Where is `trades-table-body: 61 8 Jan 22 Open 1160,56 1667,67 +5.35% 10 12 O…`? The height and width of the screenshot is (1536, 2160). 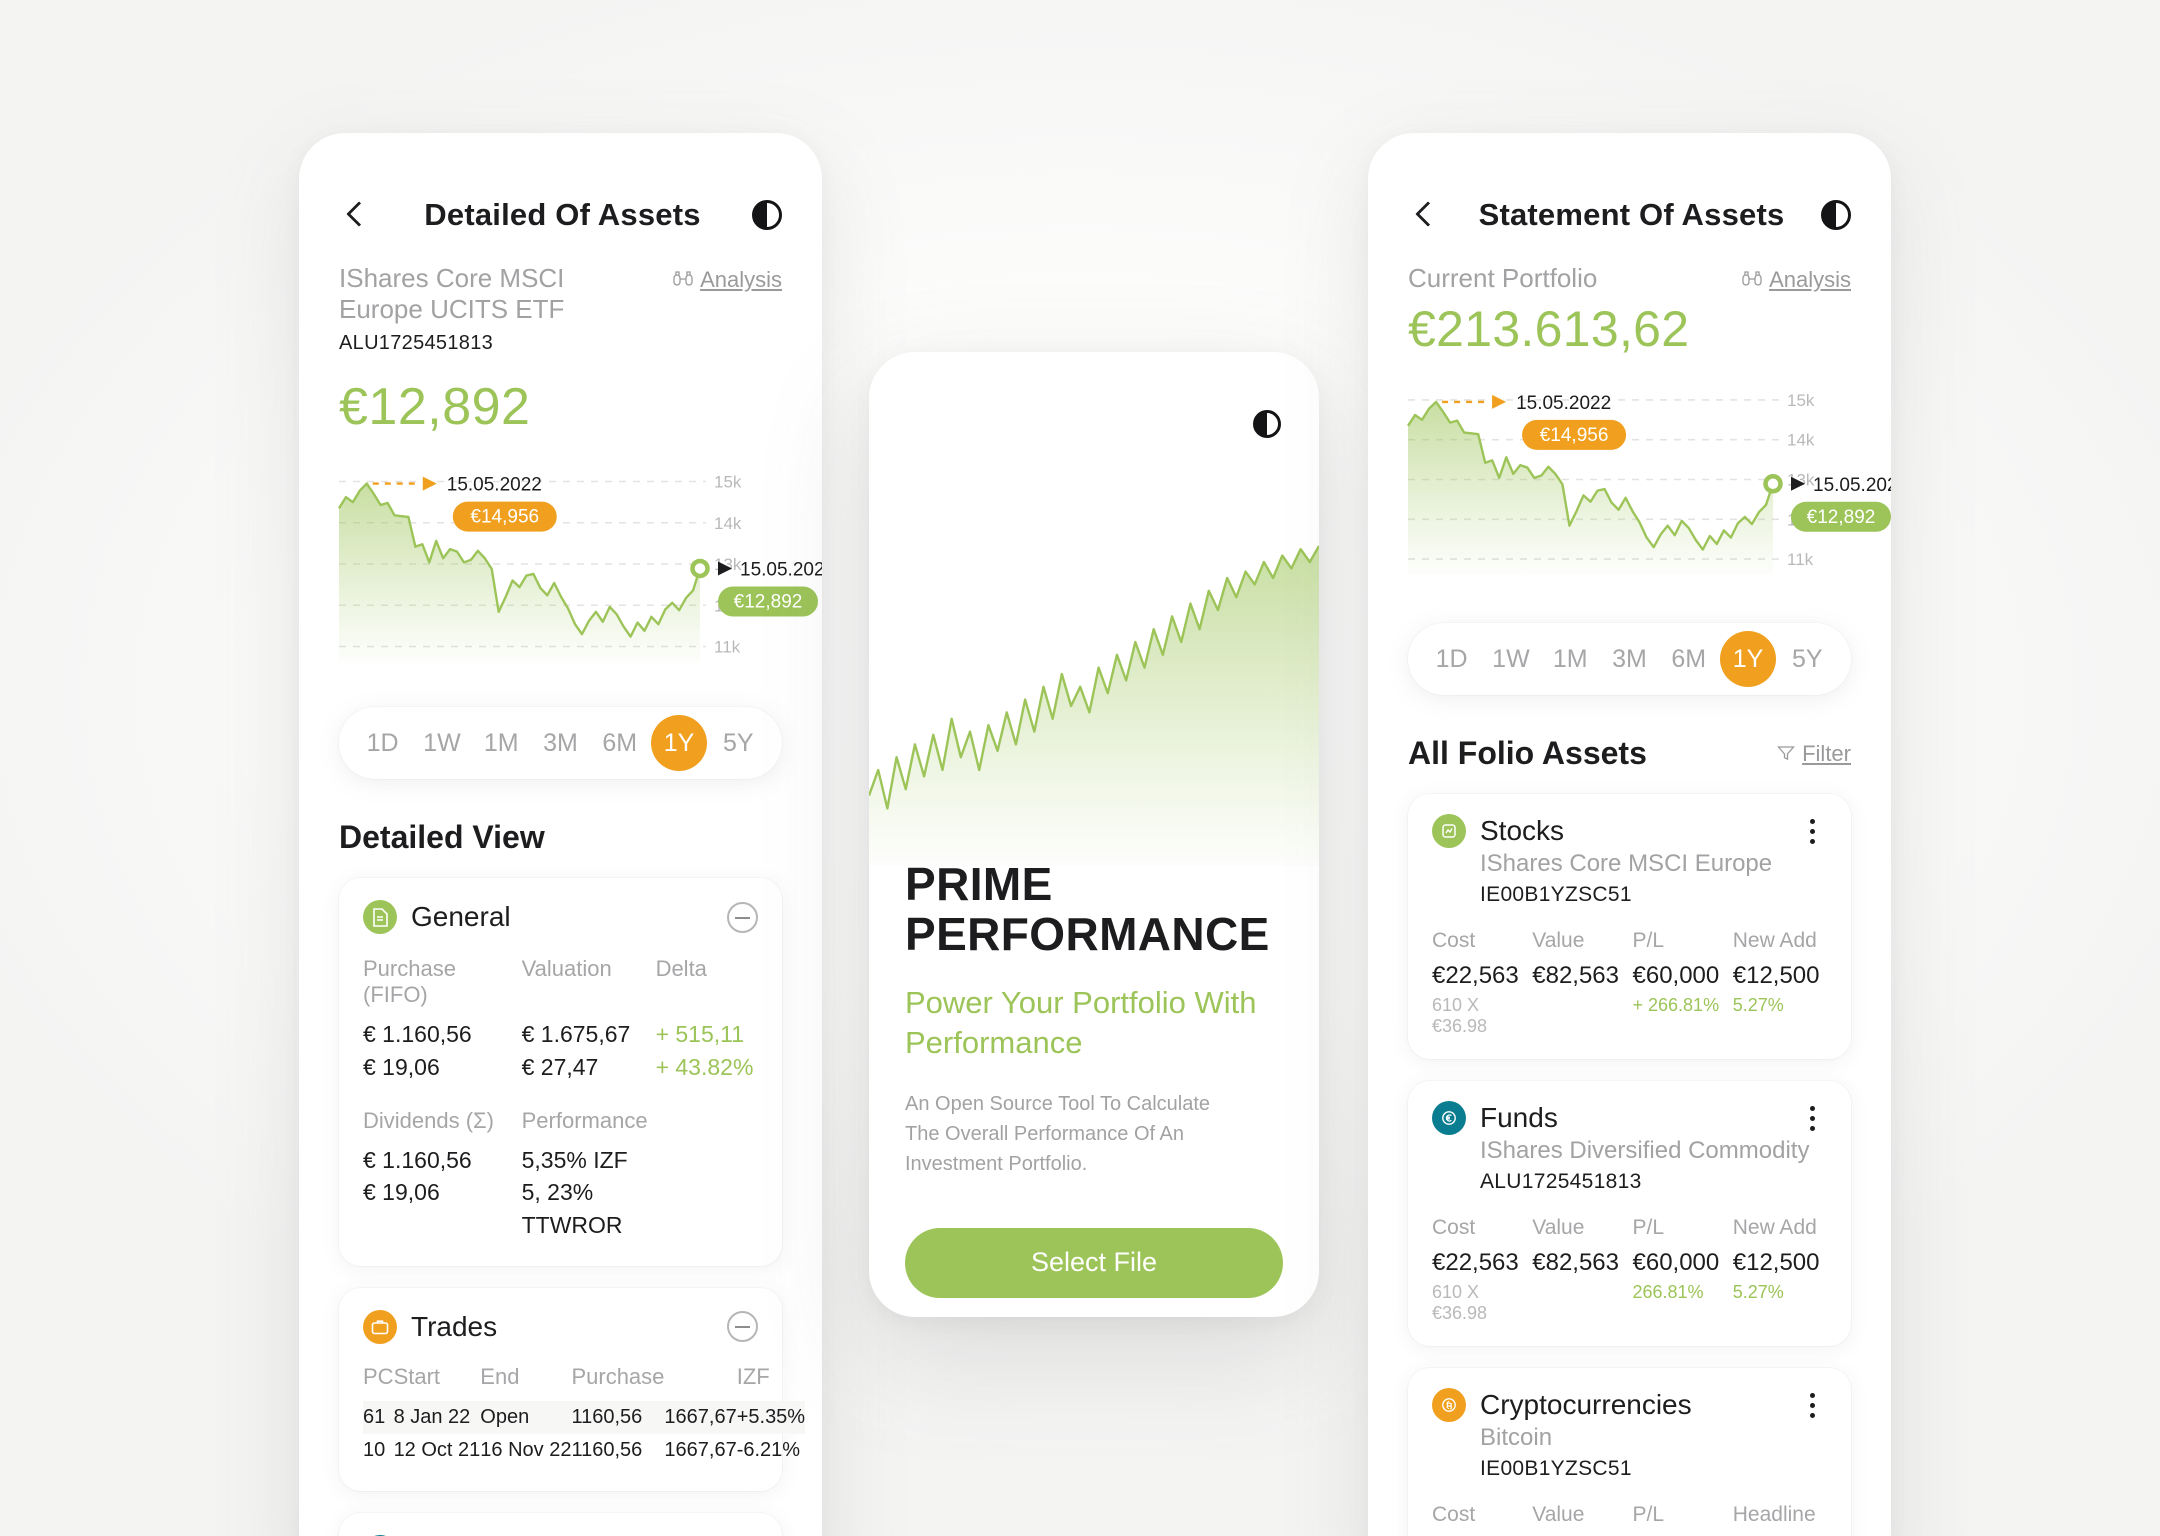 trades-table-body: 61 8 Jan 22 Open 1160,56 1667,67 +5.35% 10 12 O… is located at coordinates (584, 1433).